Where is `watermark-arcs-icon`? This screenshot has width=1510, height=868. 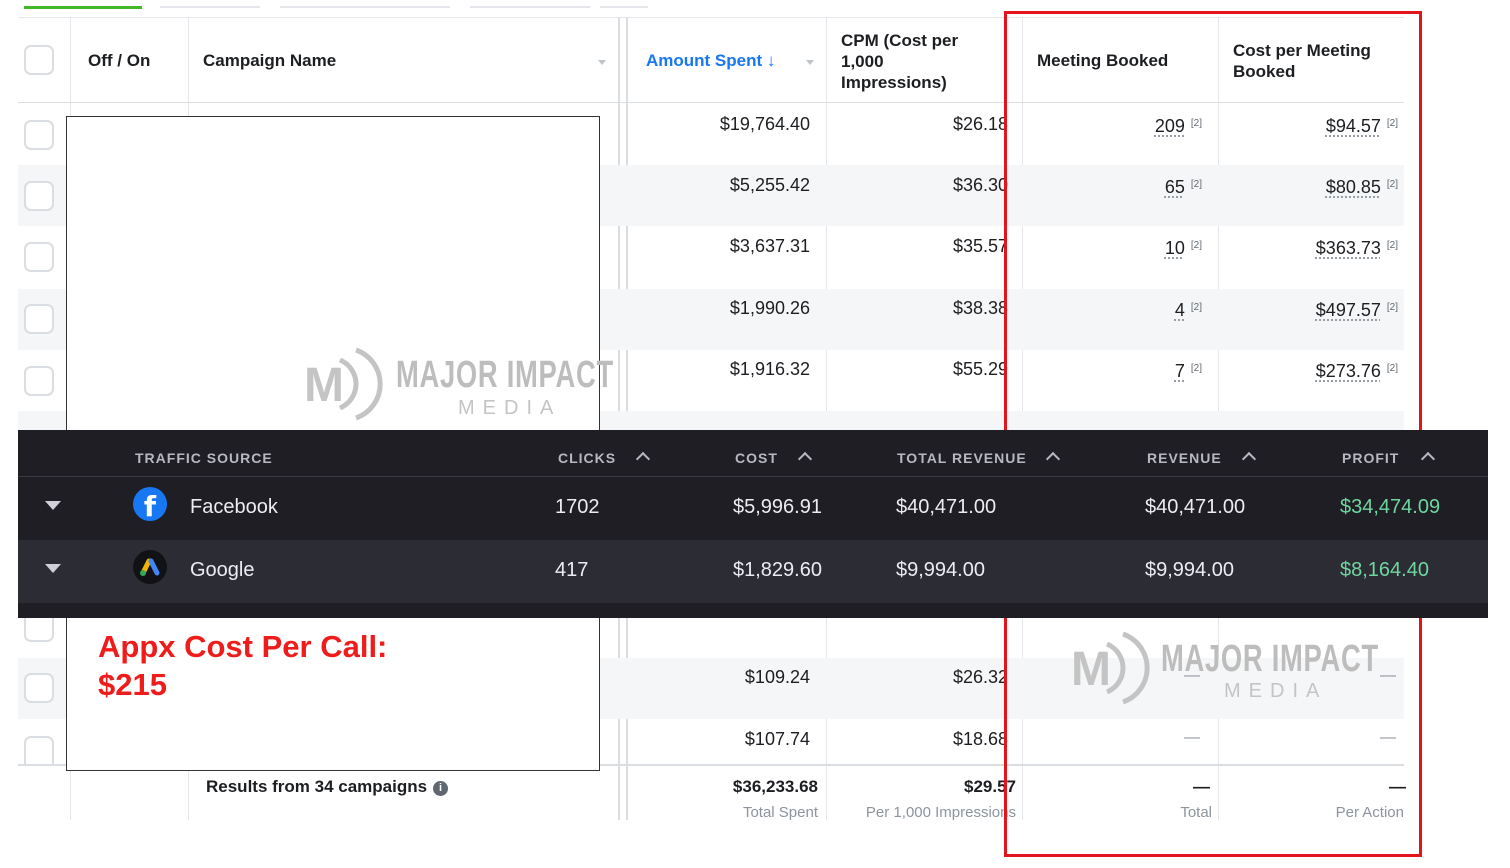 watermark-arcs-icon is located at coordinates (360, 384).